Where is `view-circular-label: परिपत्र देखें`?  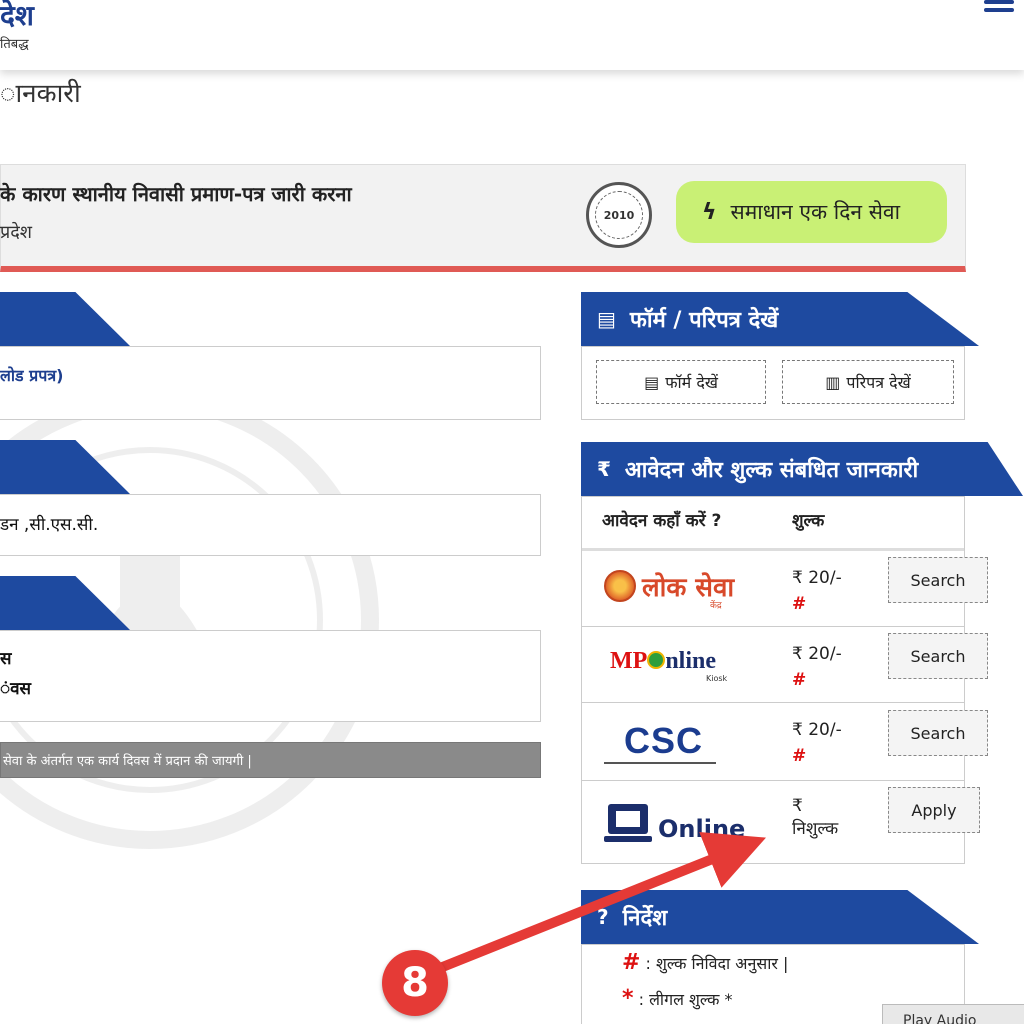 view-circular-label: परिपत्र देखें is located at coordinates (878, 382).